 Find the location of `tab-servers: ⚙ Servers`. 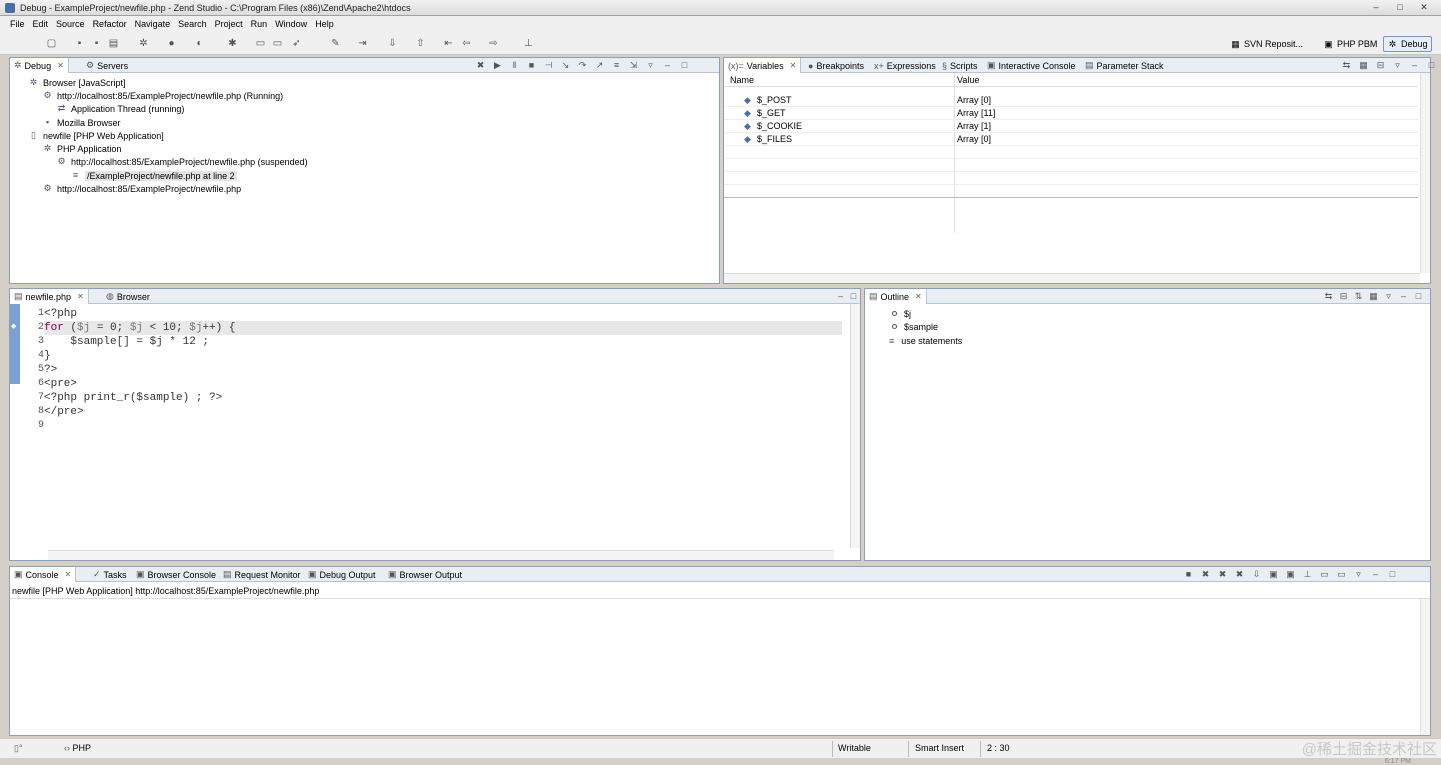

tab-servers: ⚙ Servers is located at coordinates (107, 65).